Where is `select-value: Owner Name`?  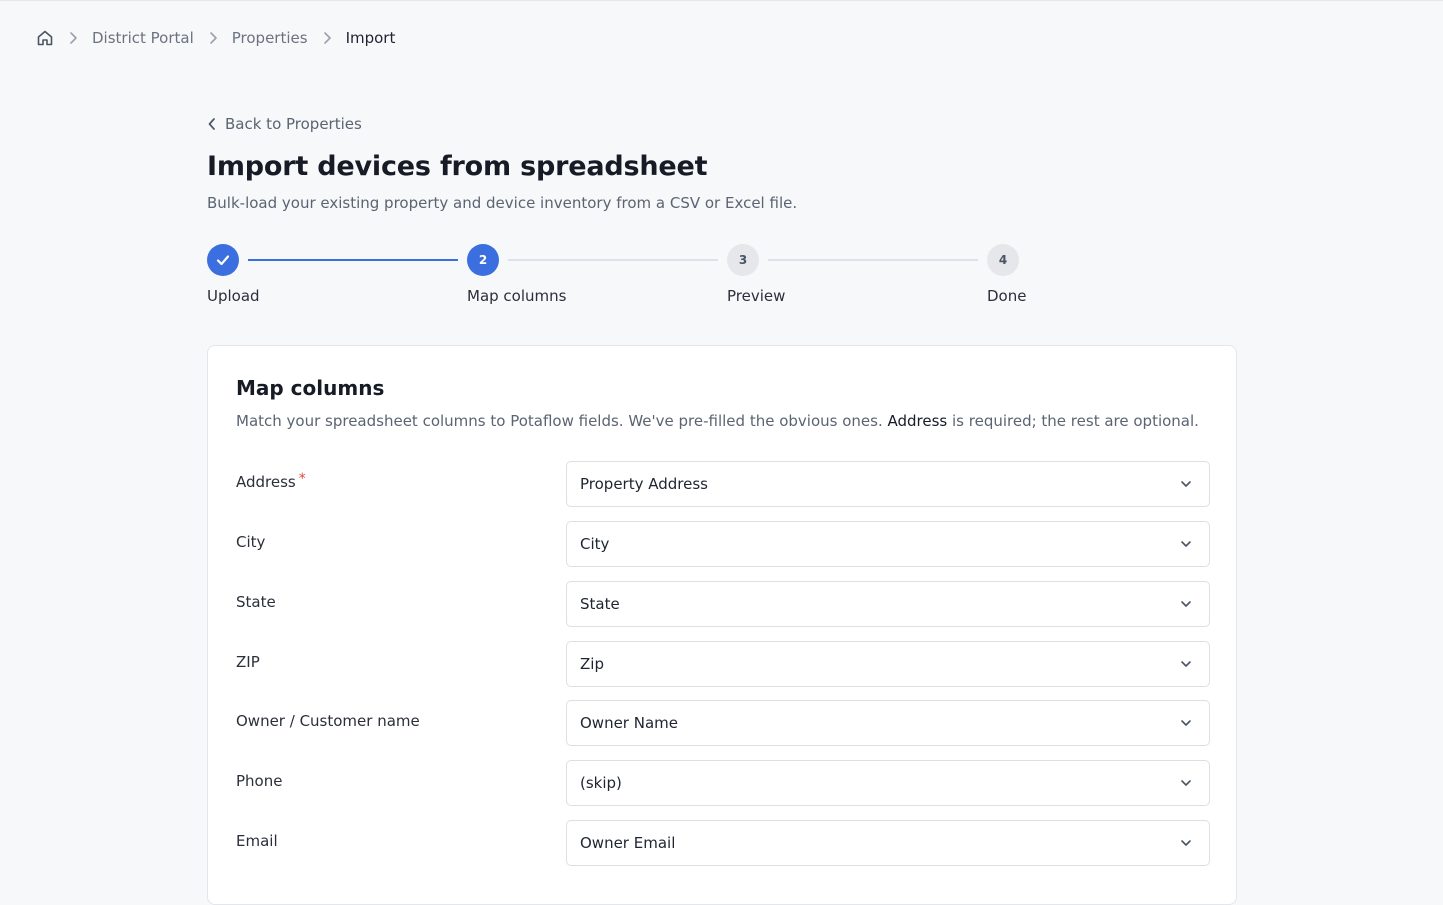
select-value: Owner Name is located at coordinates (629, 723).